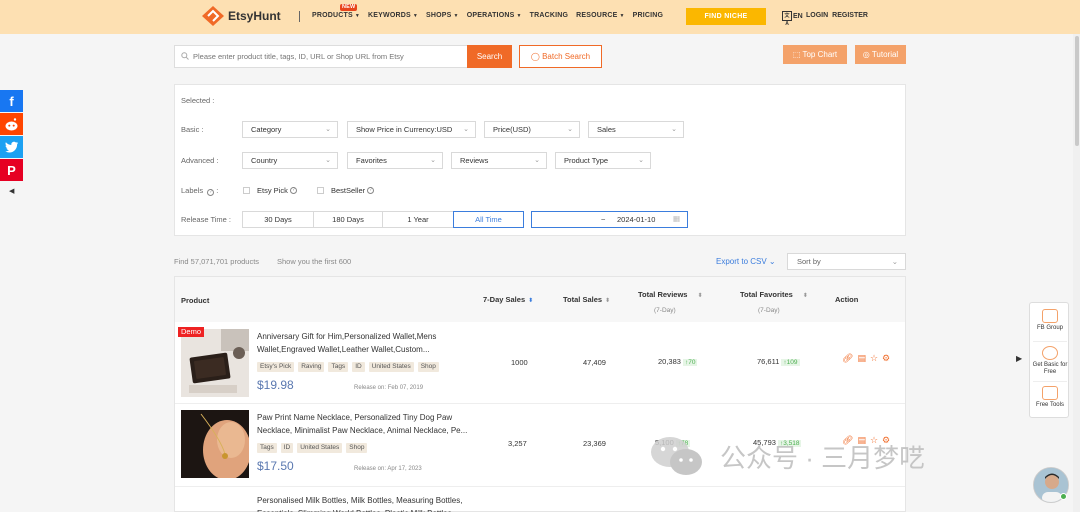 This screenshot has width=1080, height=512. I want to click on star-icon: ☆, so click(874, 358).